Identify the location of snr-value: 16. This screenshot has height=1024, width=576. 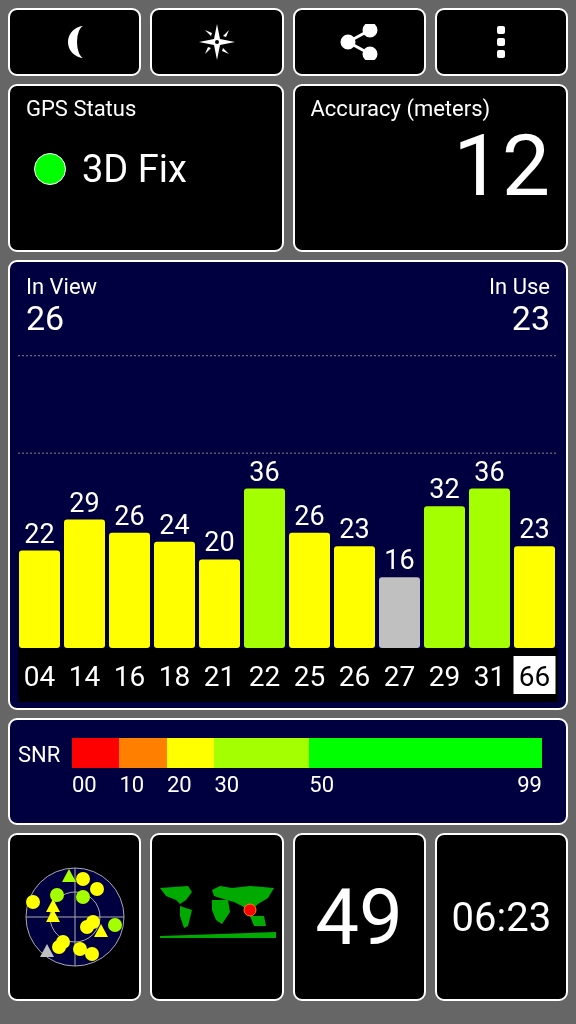
(399, 560).